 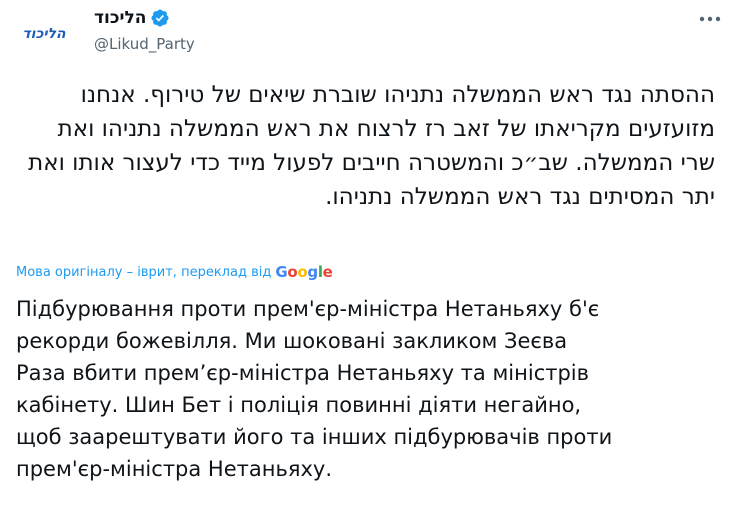 I want to click on avatar: הליכוד, so click(x=44, y=32).